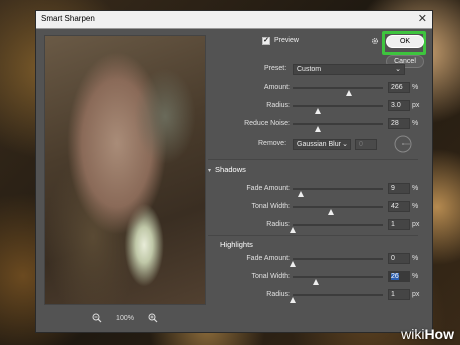  I want to click on highlights-section-header: Highlights, so click(236, 244).